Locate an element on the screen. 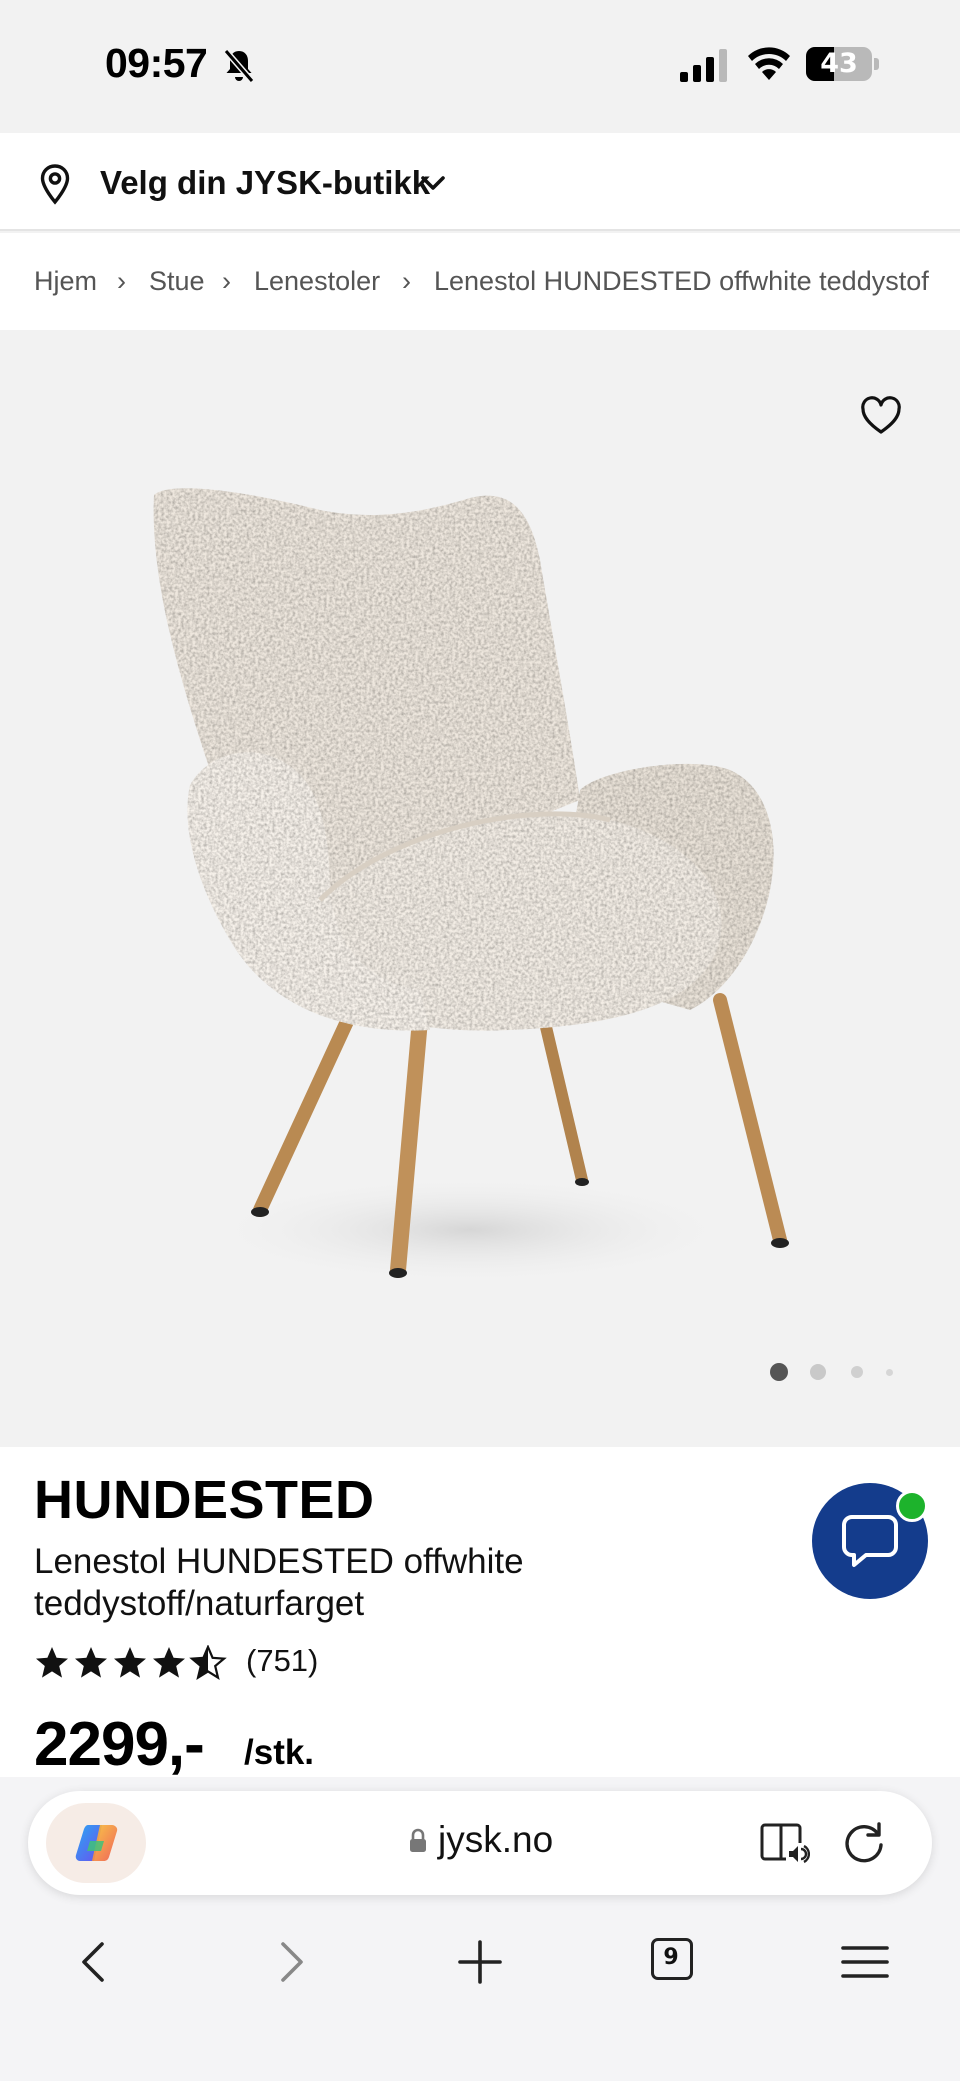 The height and width of the screenshot is (2081, 960). breadcrumb-lenestoler: Lenestoler is located at coordinates (317, 281).